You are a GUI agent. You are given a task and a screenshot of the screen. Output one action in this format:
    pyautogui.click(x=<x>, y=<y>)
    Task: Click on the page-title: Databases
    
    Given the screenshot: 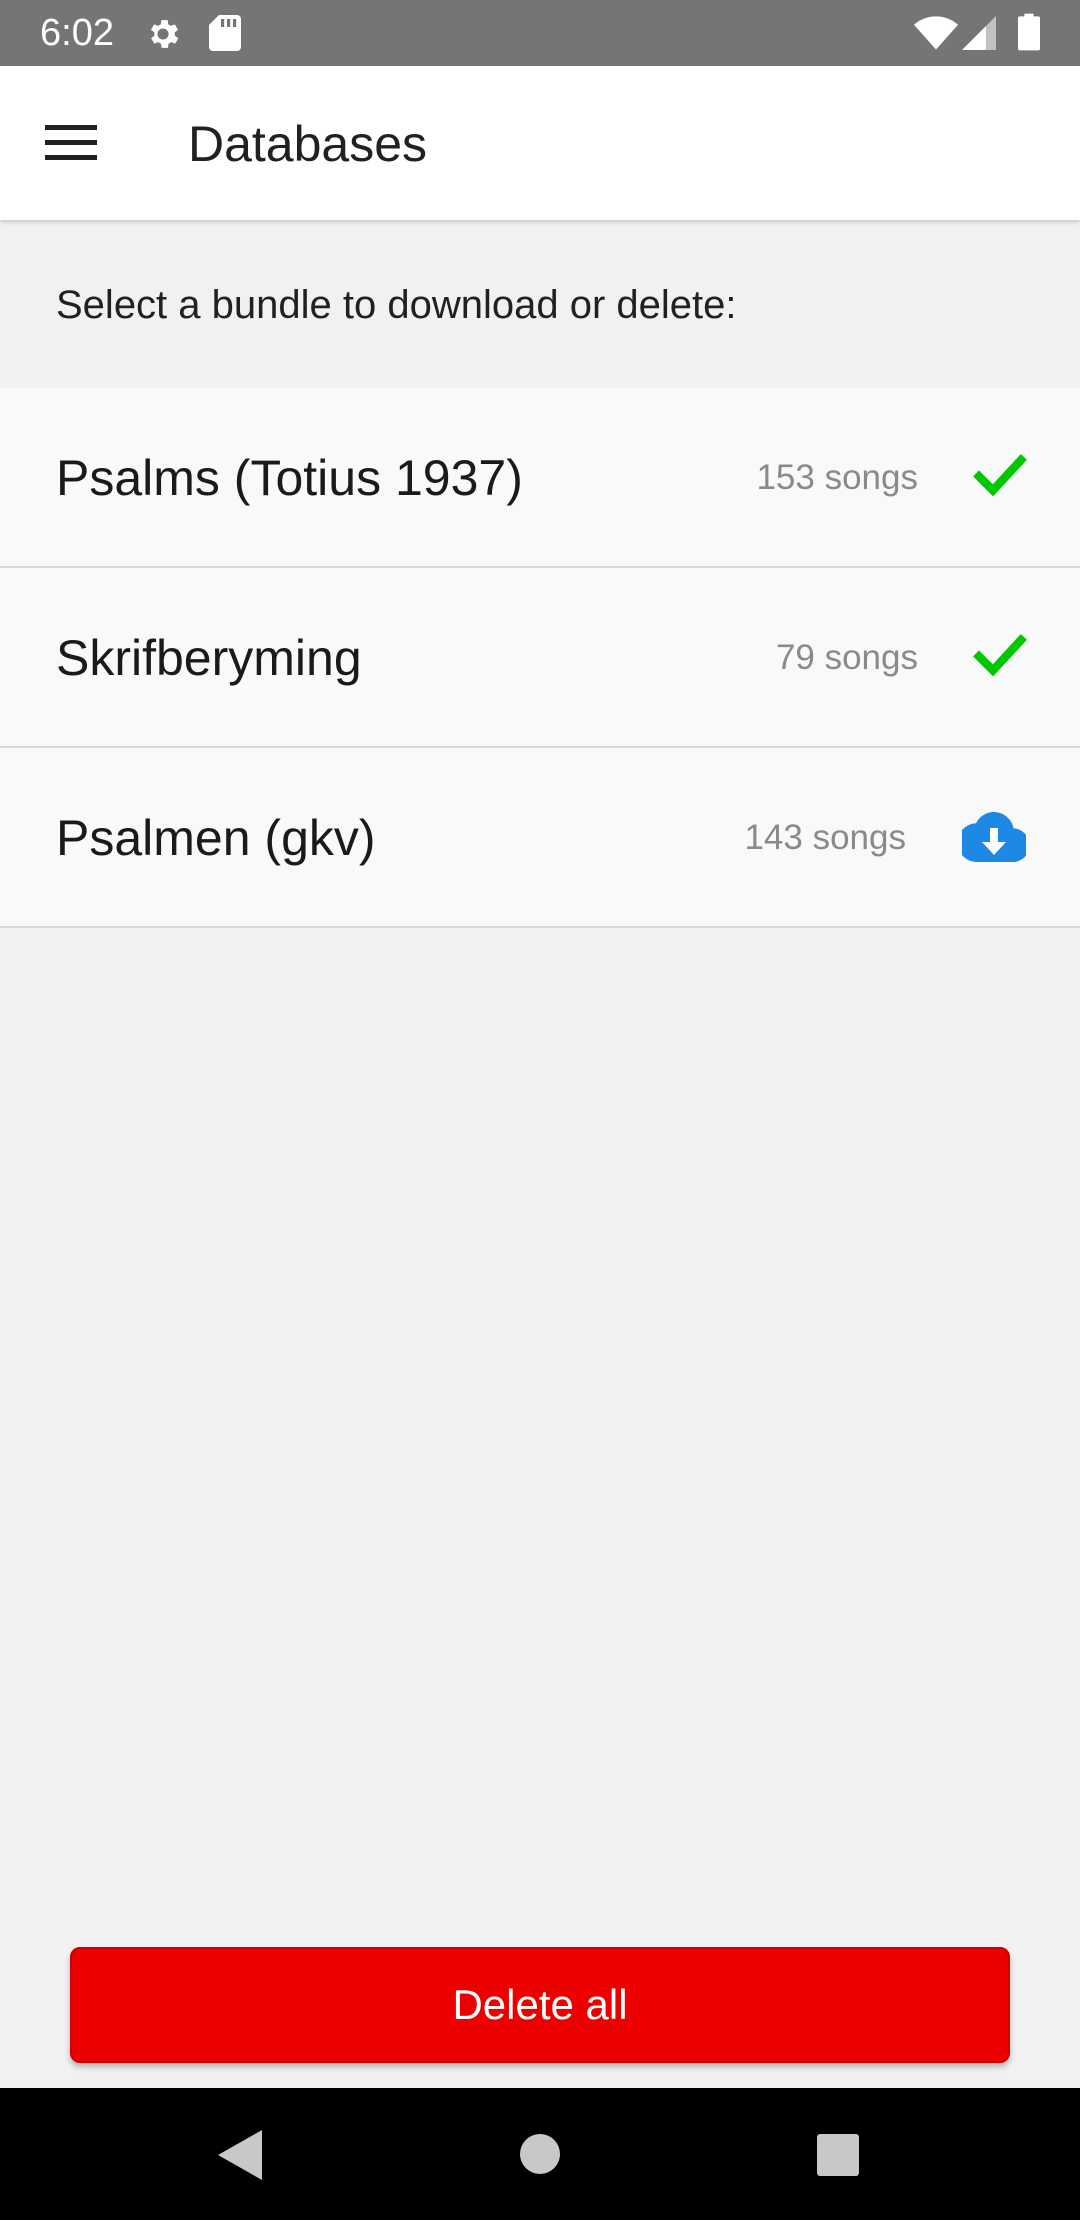 What is the action you would take?
    pyautogui.click(x=308, y=144)
    